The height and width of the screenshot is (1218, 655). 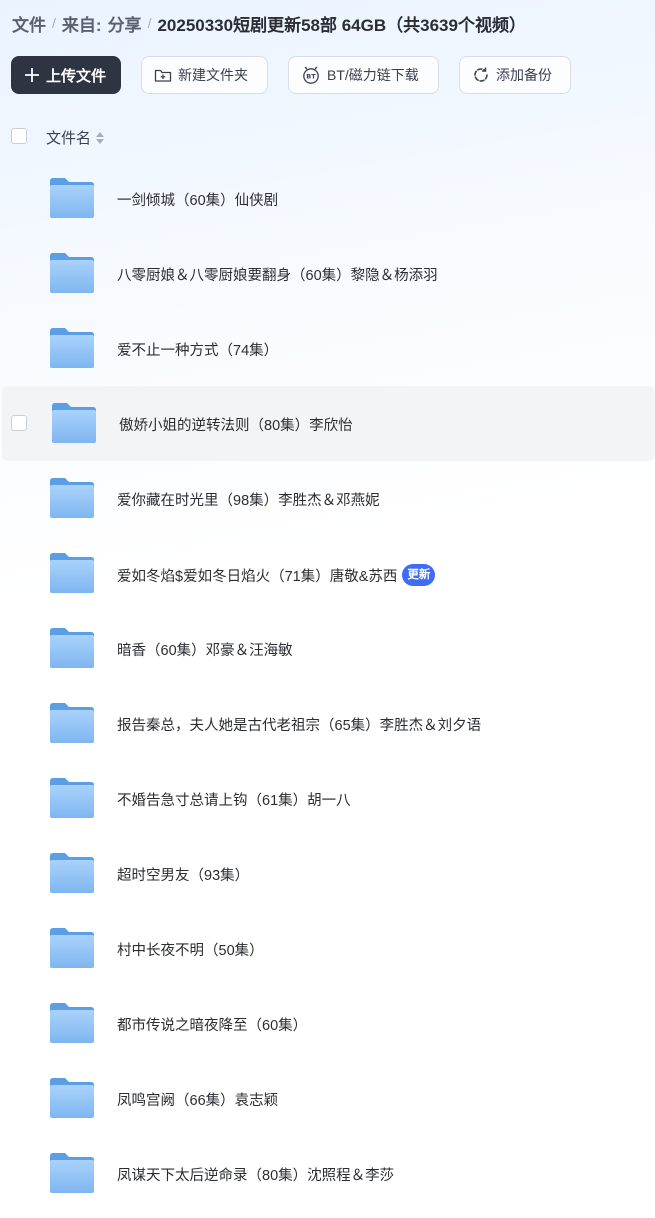 I want to click on upload-file-button: 上传文件, so click(x=66, y=75).